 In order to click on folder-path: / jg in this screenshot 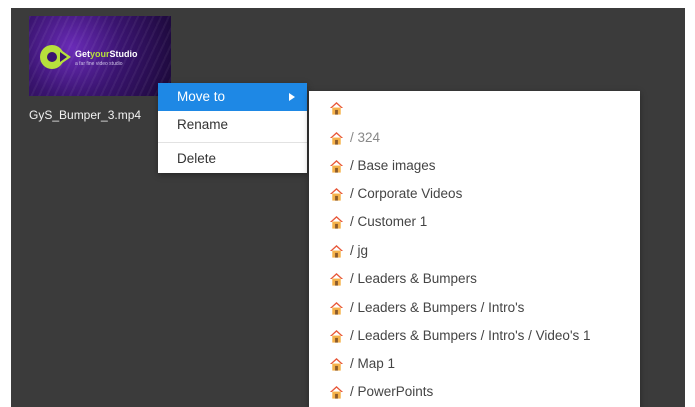, I will do `click(359, 250)`.